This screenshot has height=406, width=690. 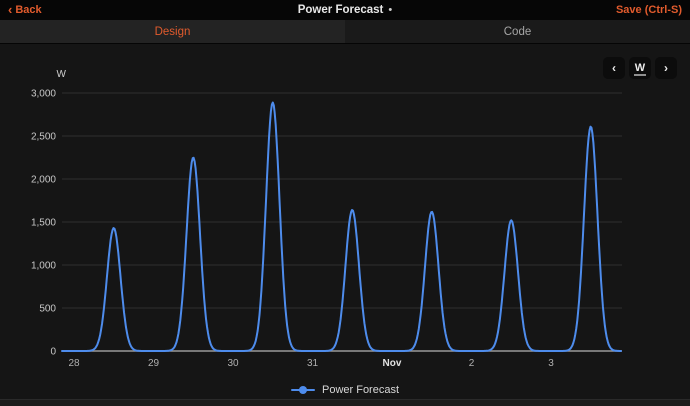 I want to click on y-axis-tick-label: 2,500, so click(x=43, y=137).